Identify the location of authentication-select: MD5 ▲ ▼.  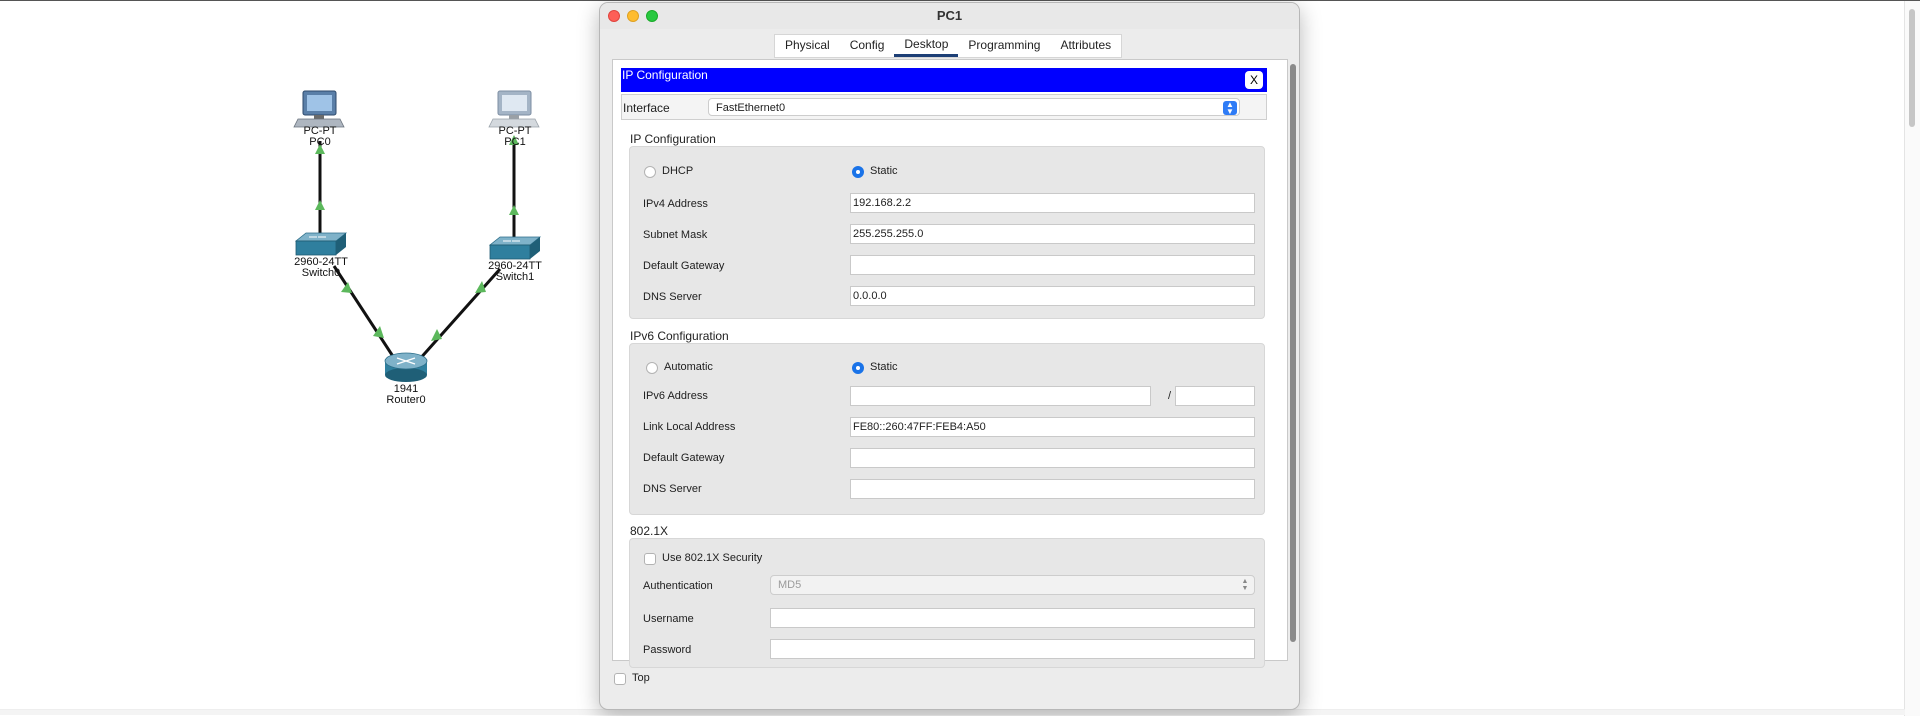
(1012, 585).